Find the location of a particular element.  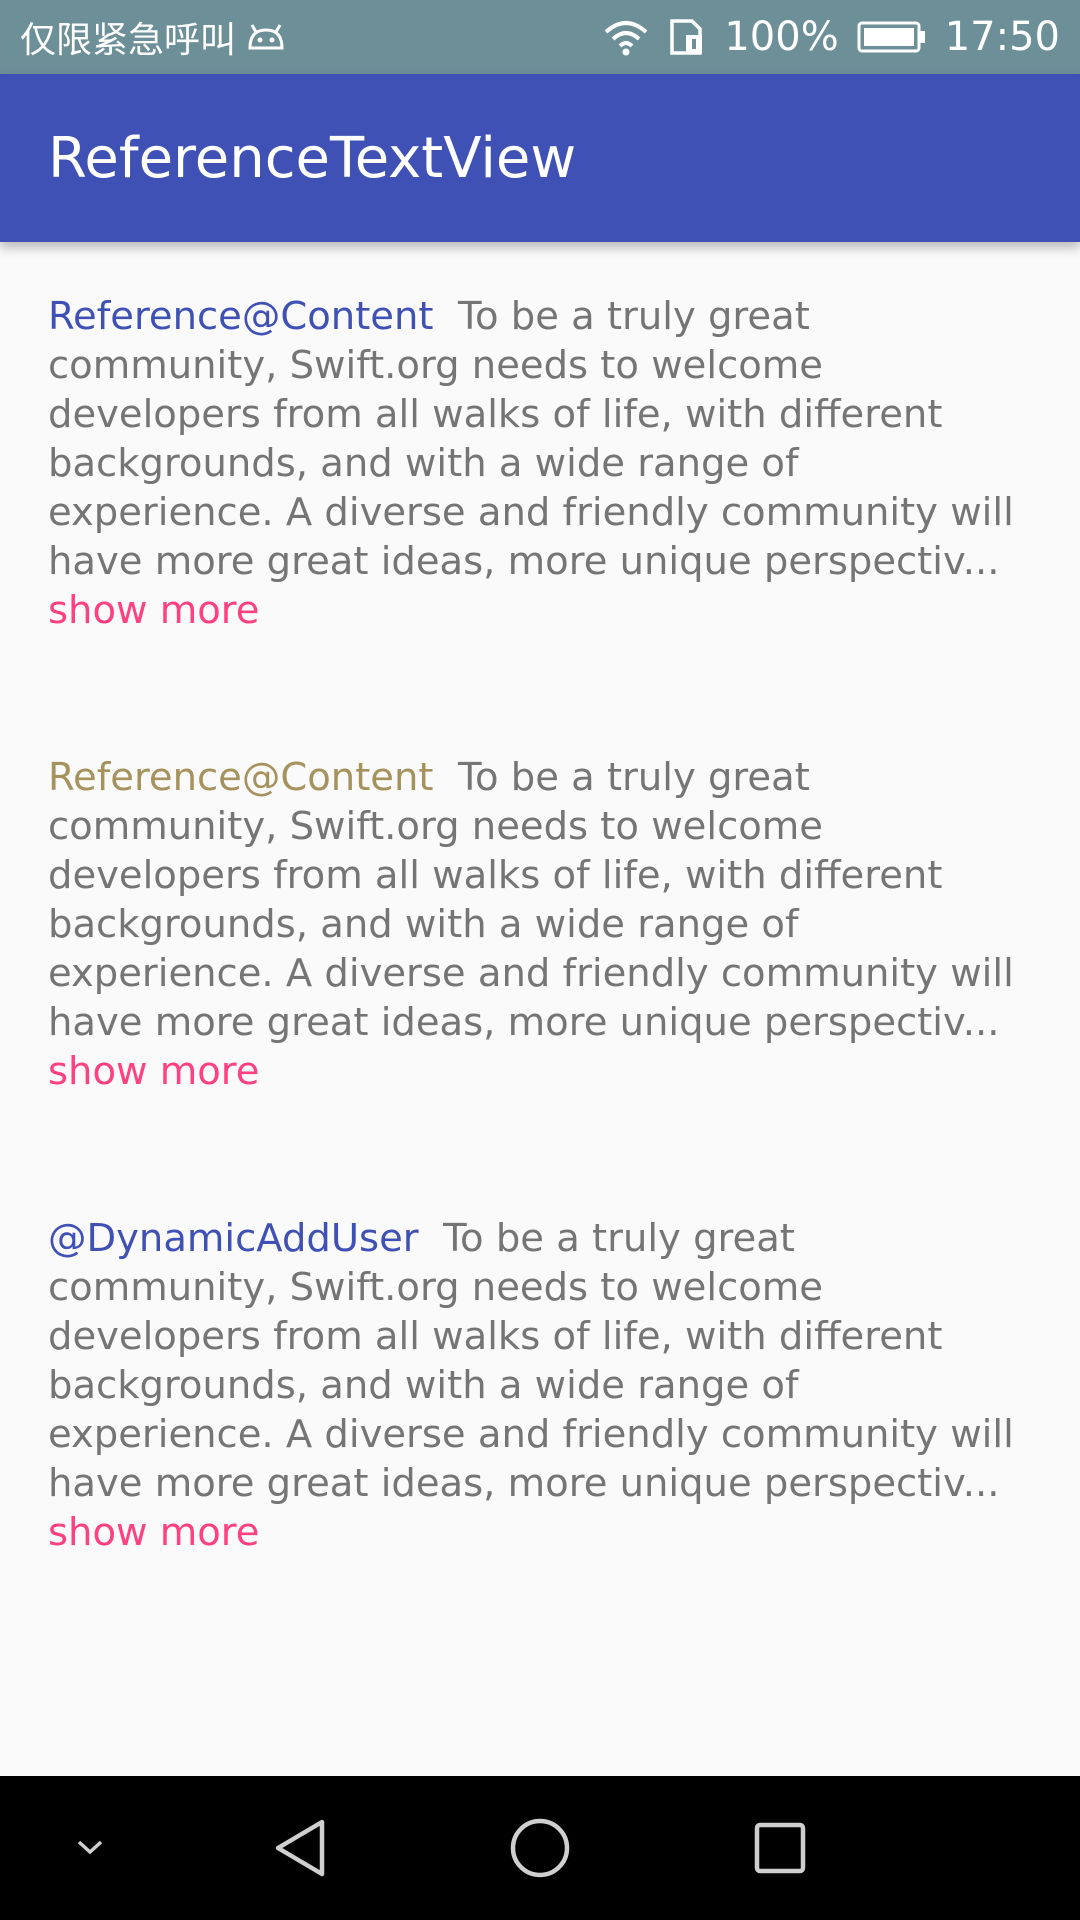

status-right: 100% 17:50 is located at coordinates (831, 37).